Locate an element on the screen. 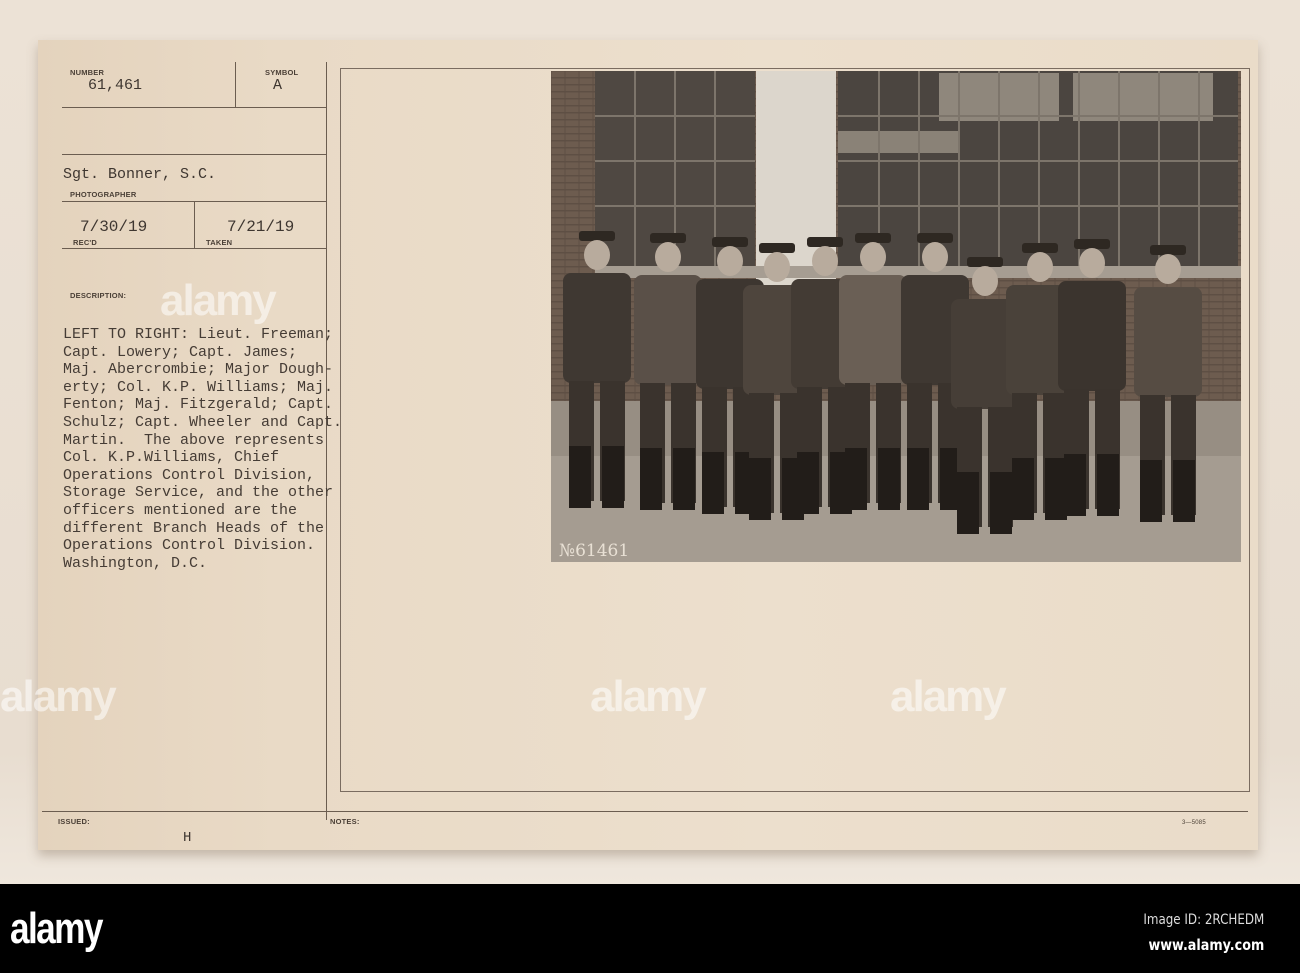 This screenshot has height=973, width=1300. description-line: Martin. The above represents is located at coordinates (194, 440).